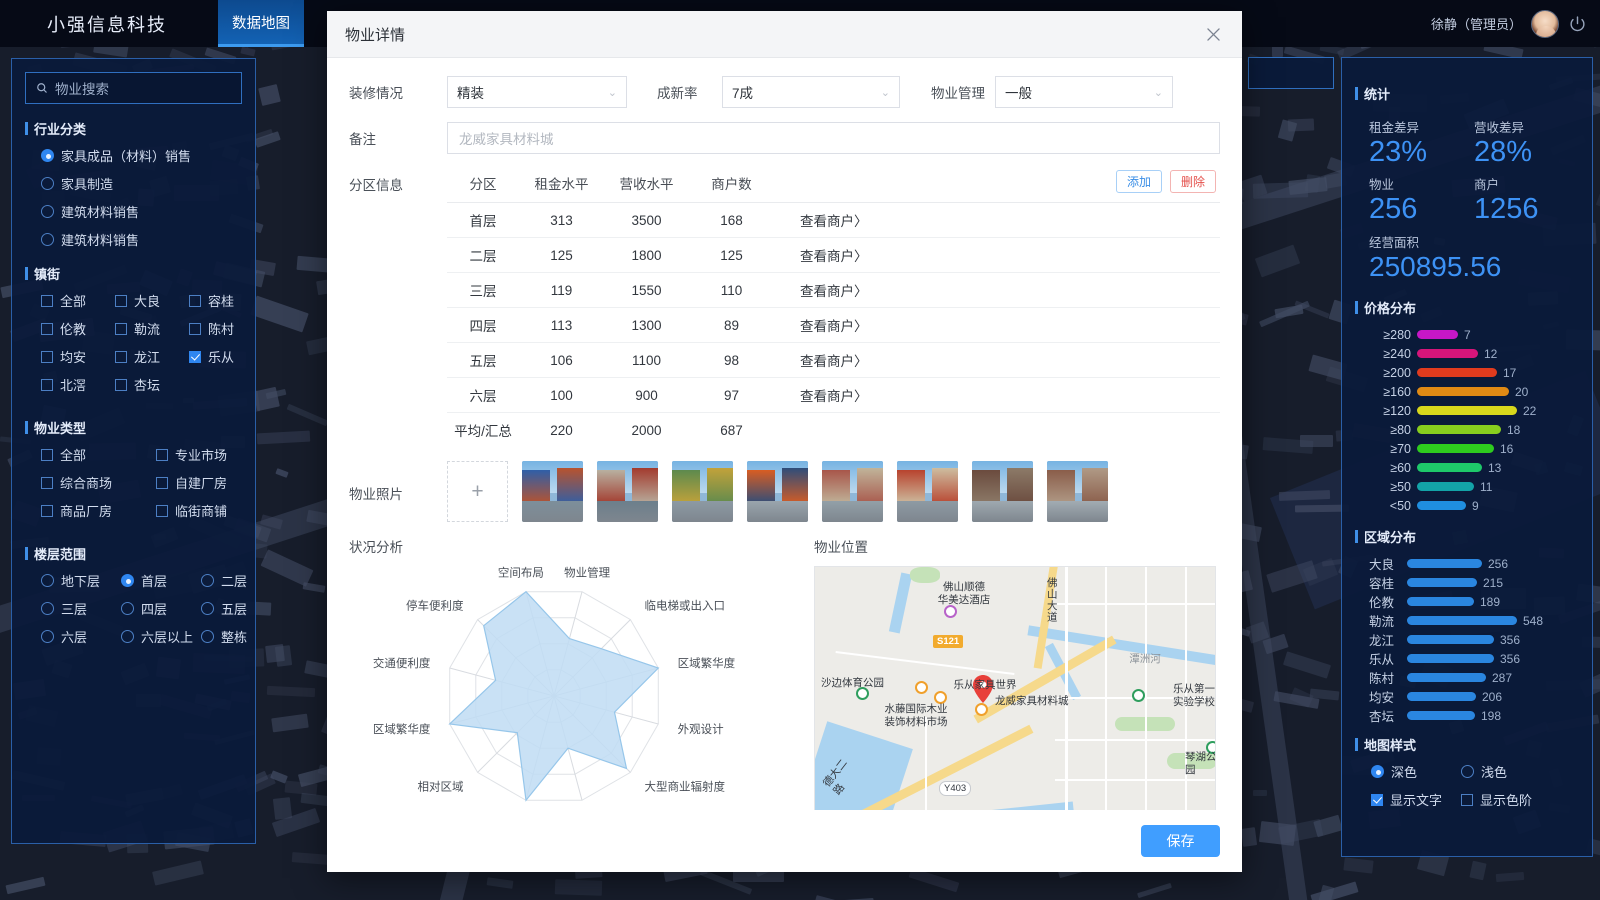 This screenshot has height=900, width=1600. I want to click on map-label: 琴湖公园, so click(1200, 763).